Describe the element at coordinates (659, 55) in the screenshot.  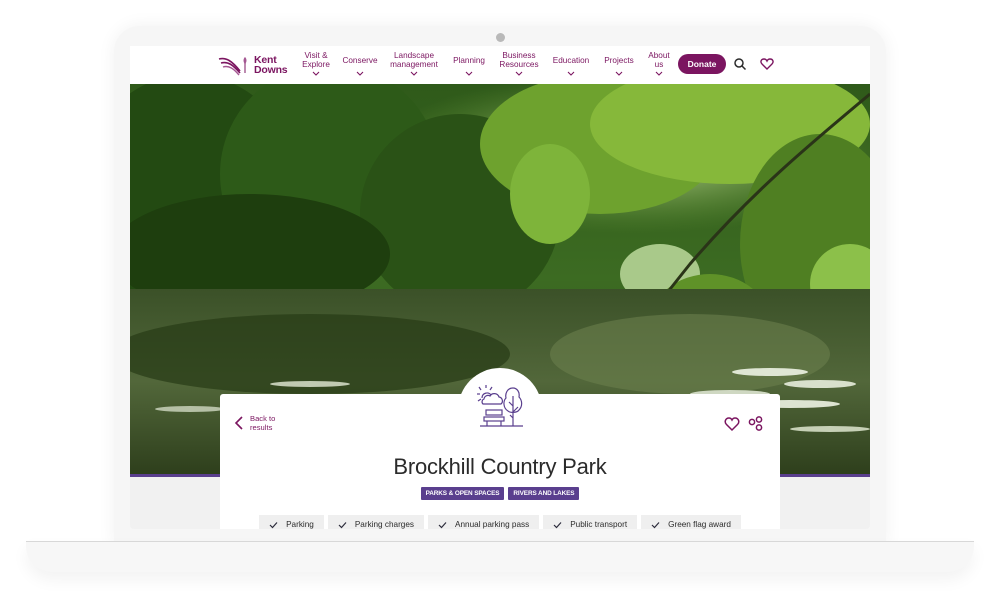
I see `nav-label: About` at that location.